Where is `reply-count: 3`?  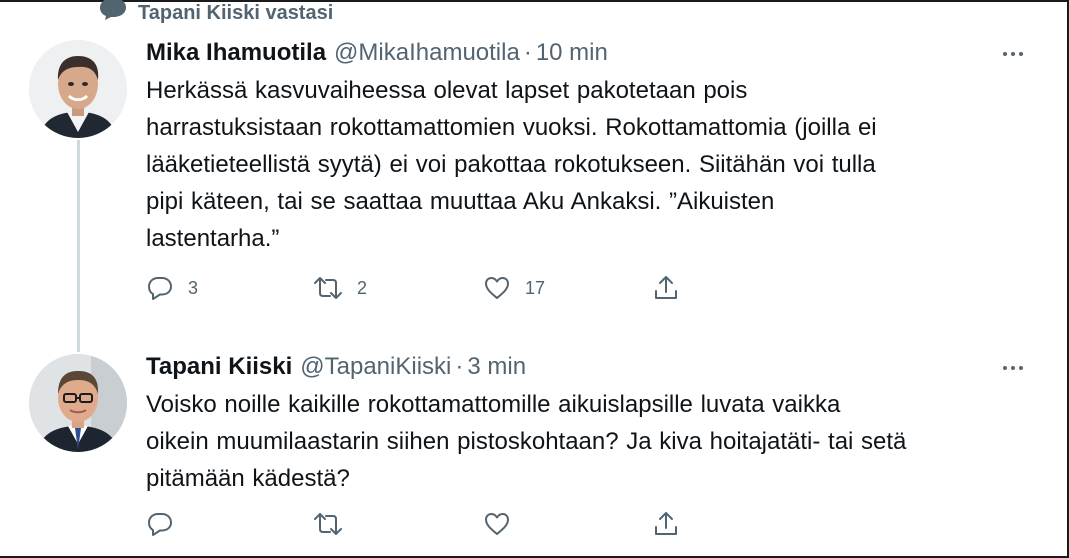 reply-count: 3 is located at coordinates (193, 287).